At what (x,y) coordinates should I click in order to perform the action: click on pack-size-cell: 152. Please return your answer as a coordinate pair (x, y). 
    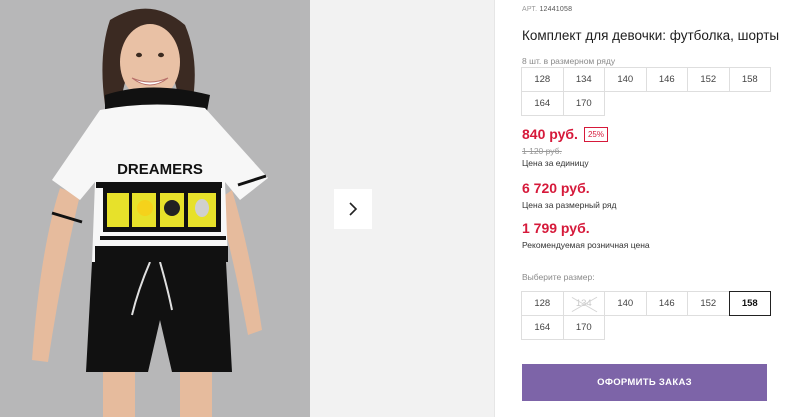
    Looking at the image, I should click on (708, 79).